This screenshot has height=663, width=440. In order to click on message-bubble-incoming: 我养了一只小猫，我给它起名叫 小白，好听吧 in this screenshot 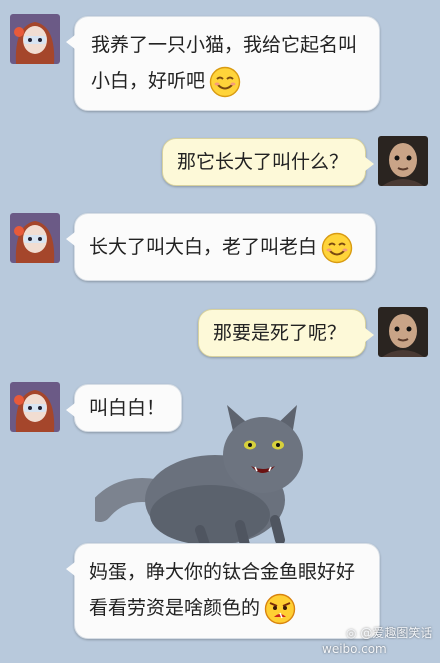, I will do `click(223, 63)`.